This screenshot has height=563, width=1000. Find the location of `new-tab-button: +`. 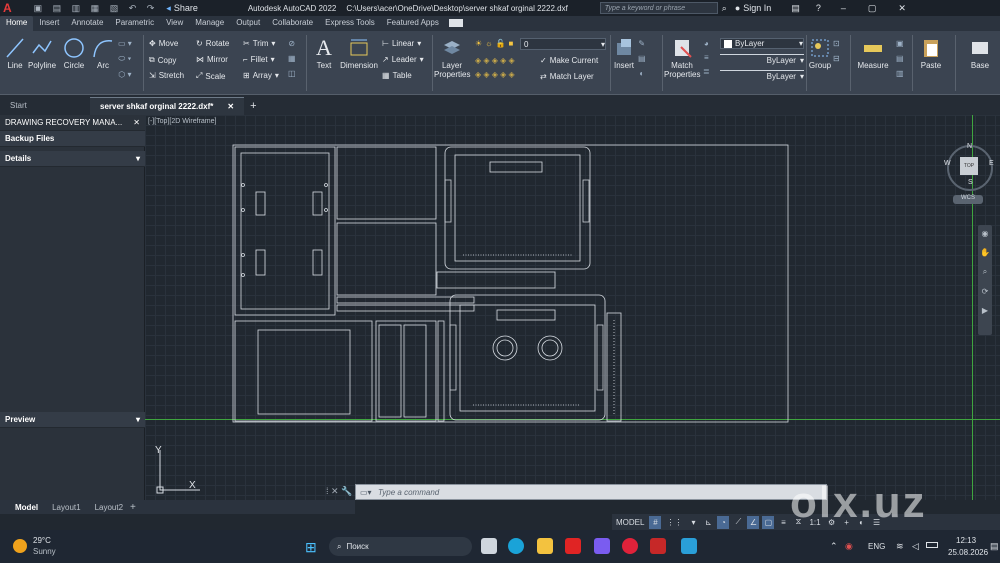

new-tab-button: + is located at coordinates (253, 106).